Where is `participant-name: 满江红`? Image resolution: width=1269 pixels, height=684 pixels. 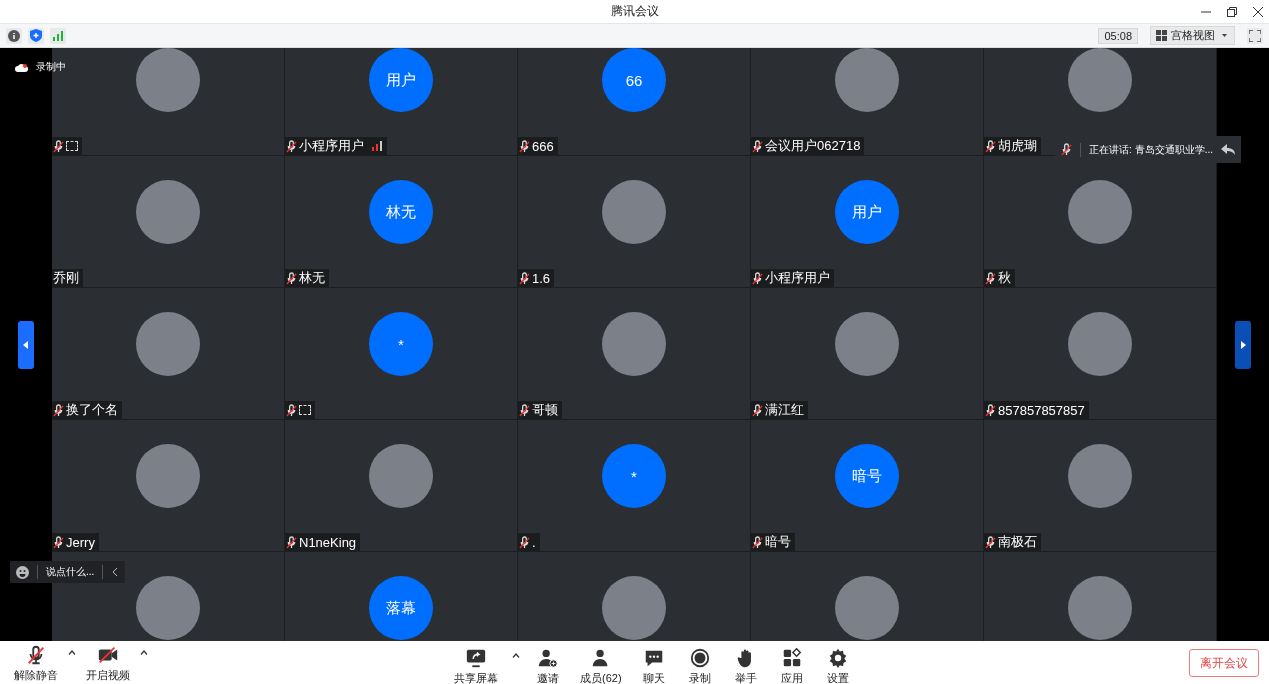
participant-name: 满江红 is located at coordinates (784, 410).